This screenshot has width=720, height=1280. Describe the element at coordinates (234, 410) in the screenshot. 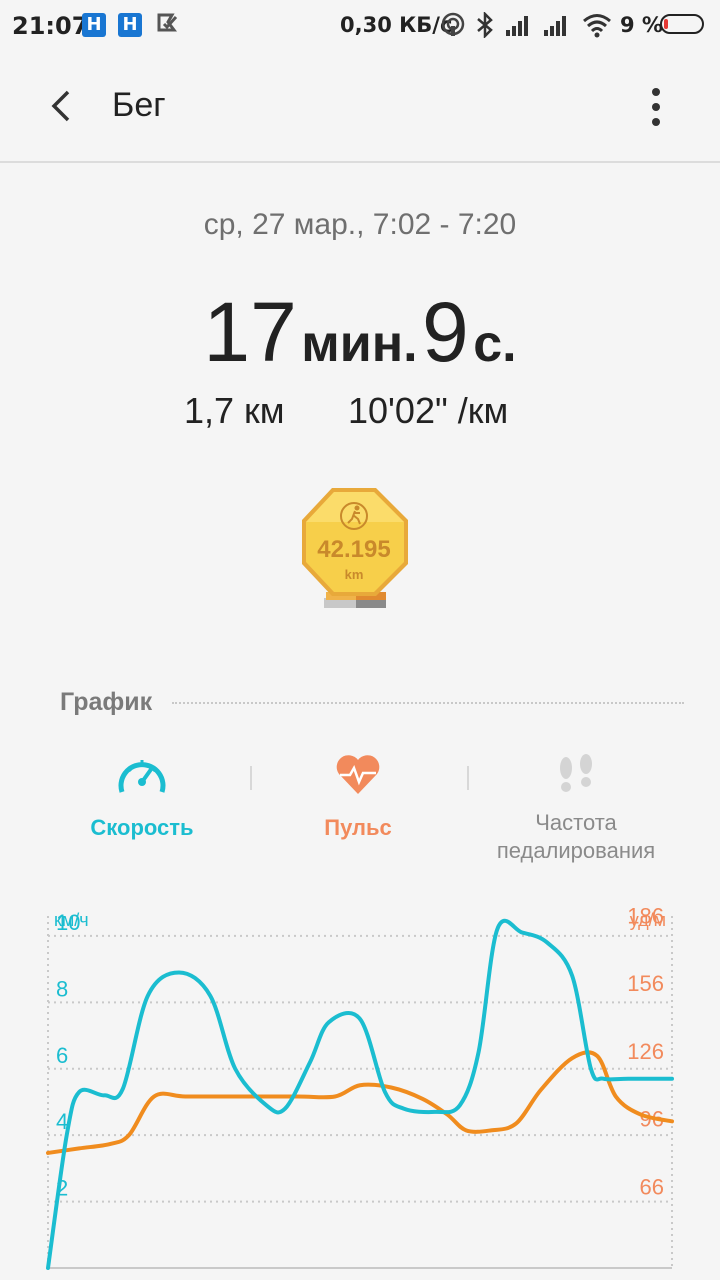

I see `distance-value: 1,7 км` at that location.